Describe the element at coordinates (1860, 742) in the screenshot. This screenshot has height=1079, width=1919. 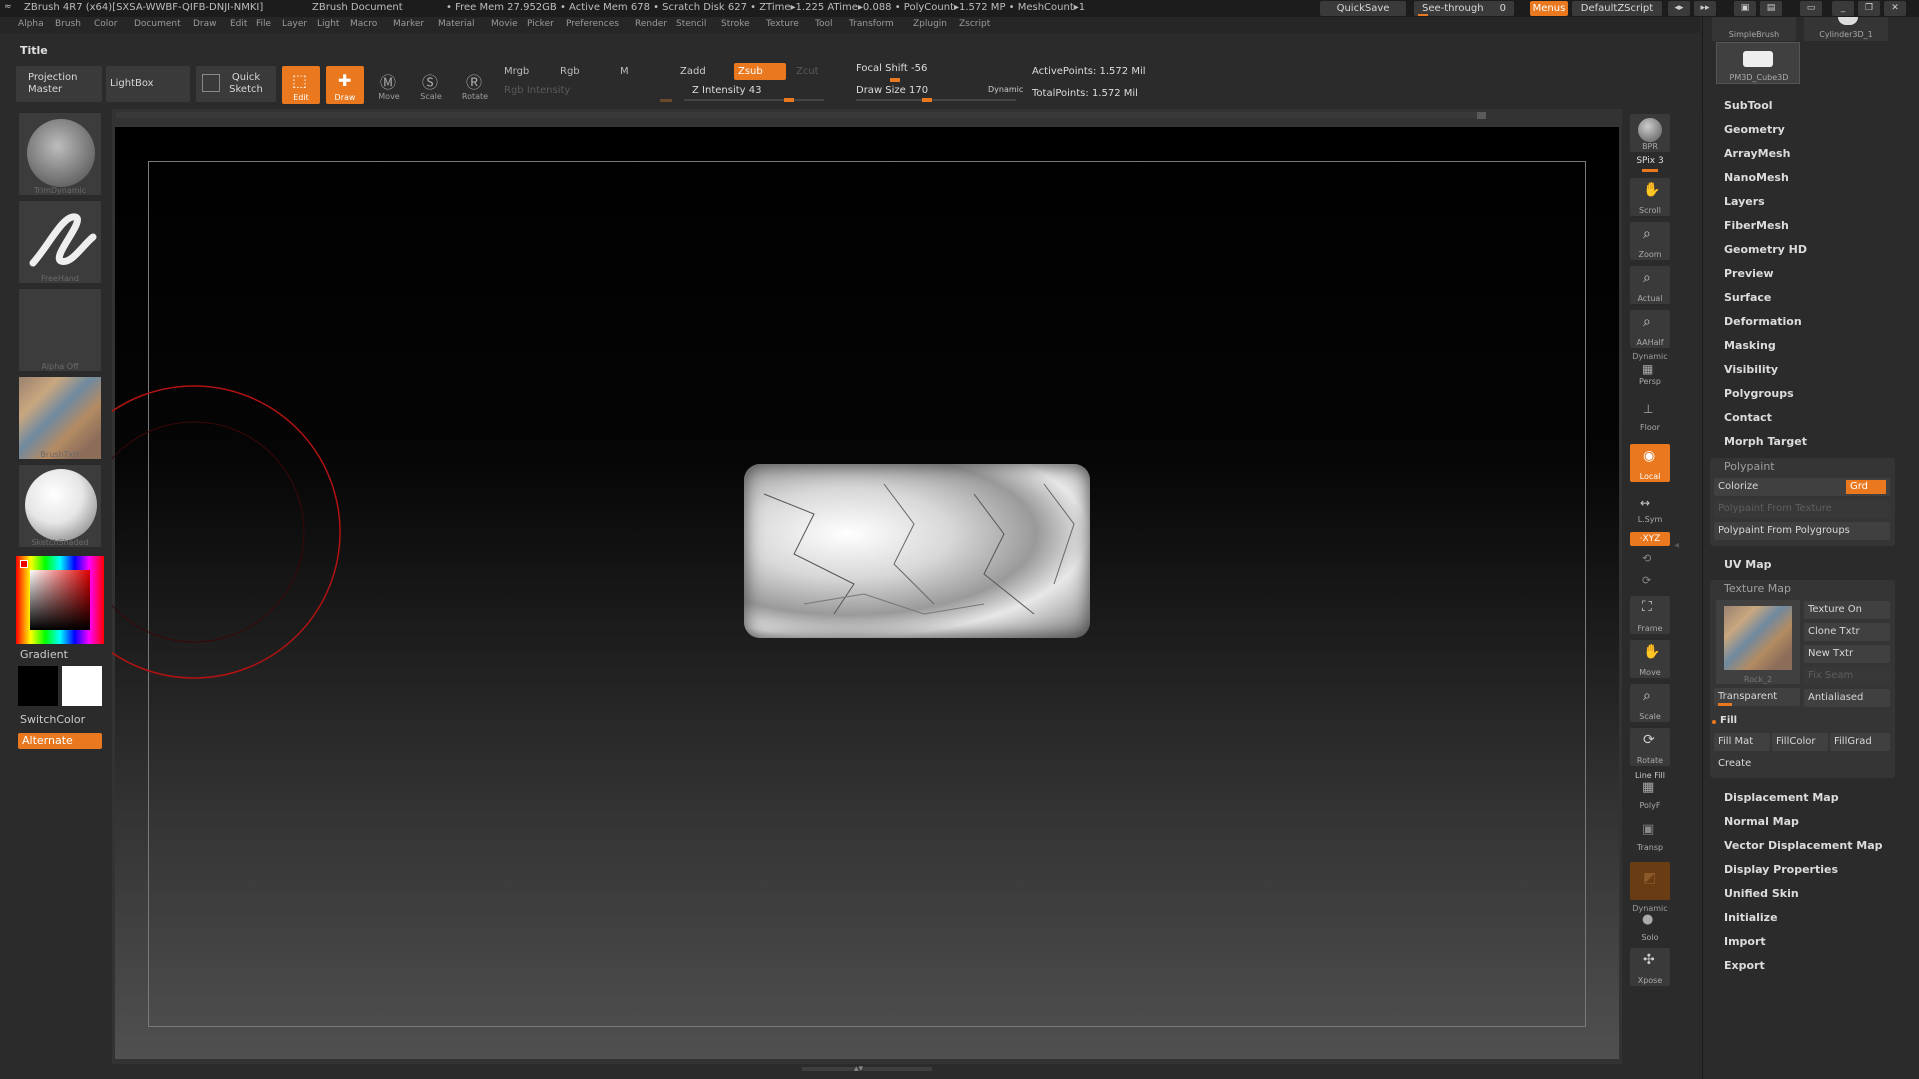
I see `fill-grad-button: FillGrad` at that location.